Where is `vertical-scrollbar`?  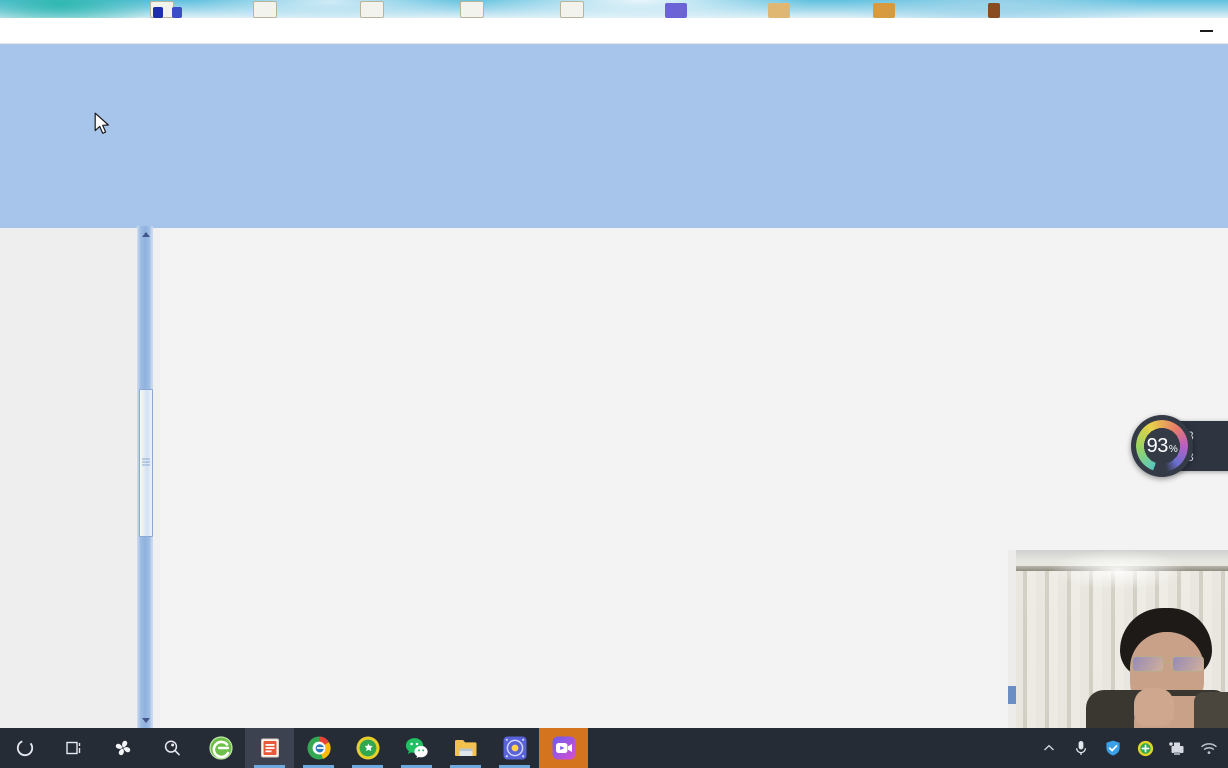
vertical-scrollbar is located at coordinates (145, 477).